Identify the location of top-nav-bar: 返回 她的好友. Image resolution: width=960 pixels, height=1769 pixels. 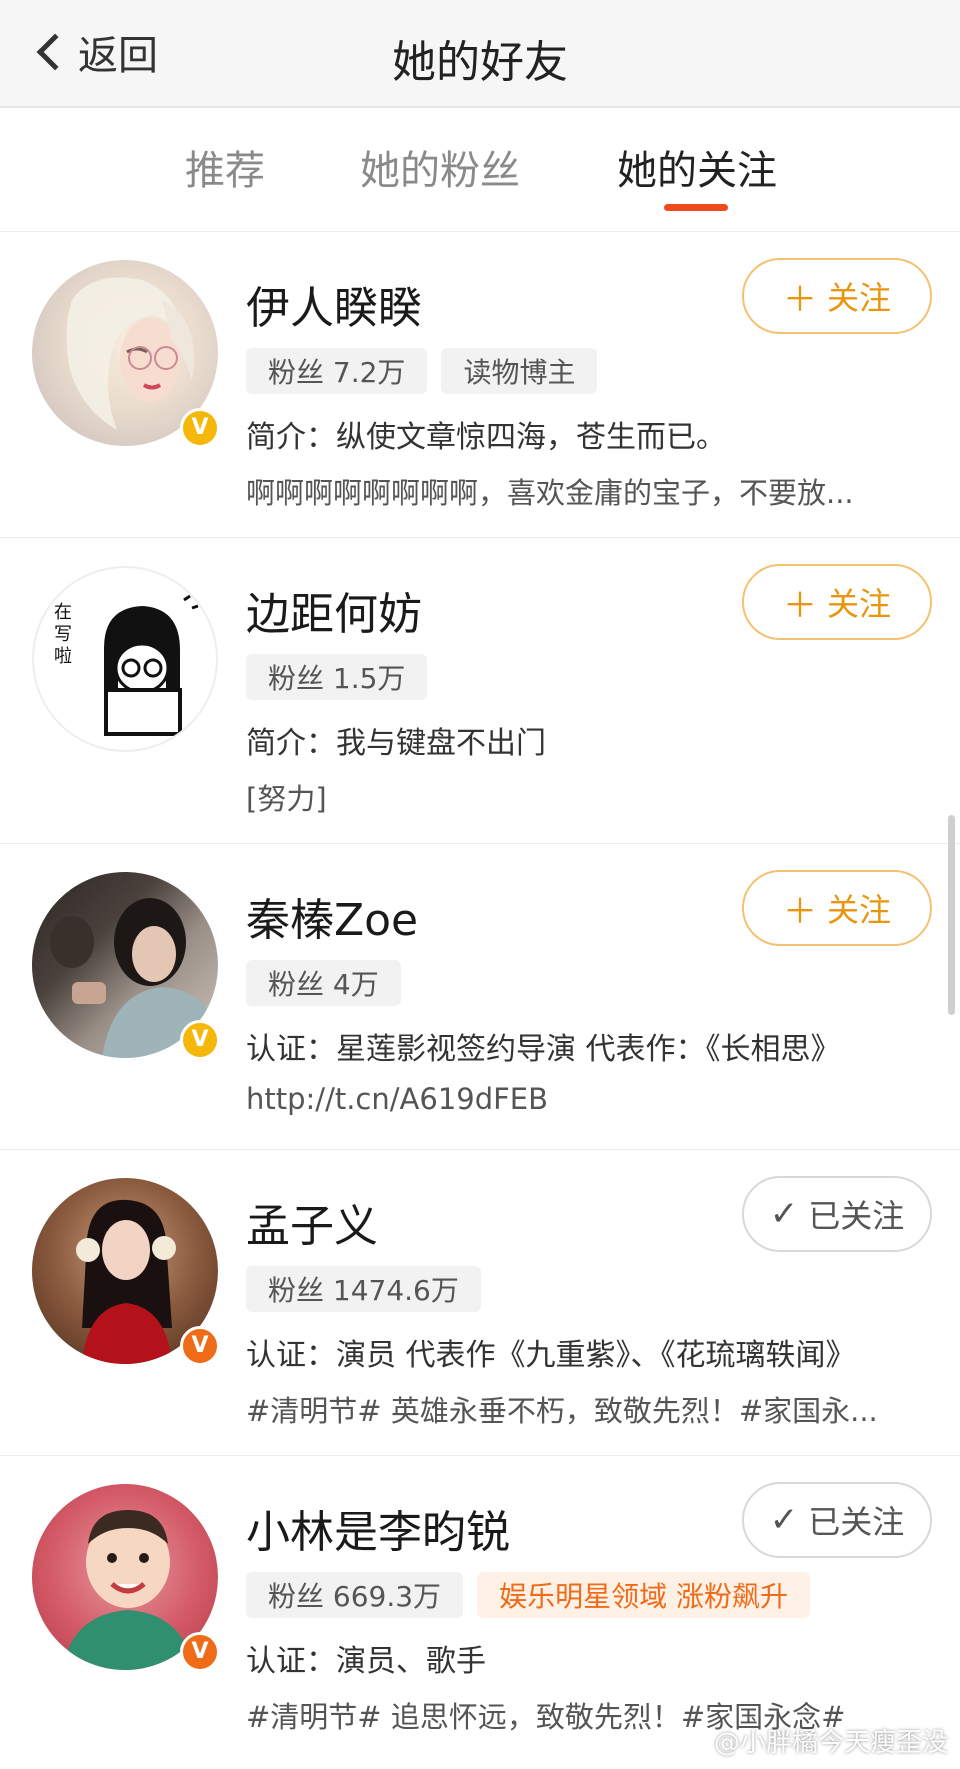
(480, 54).